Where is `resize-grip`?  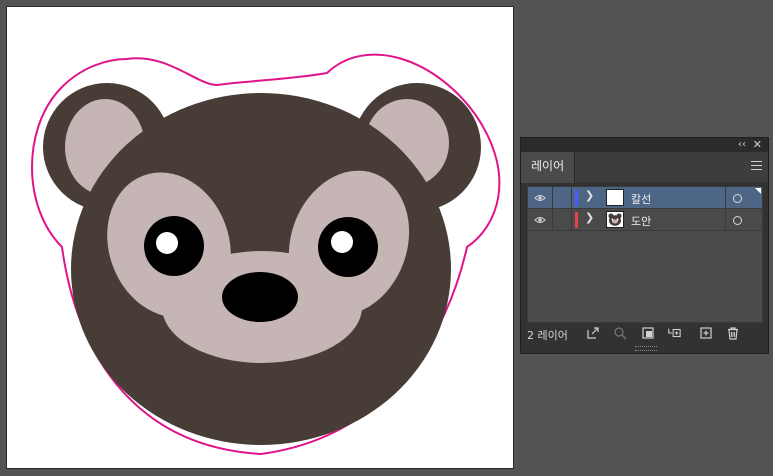
resize-grip is located at coordinates (646, 348).